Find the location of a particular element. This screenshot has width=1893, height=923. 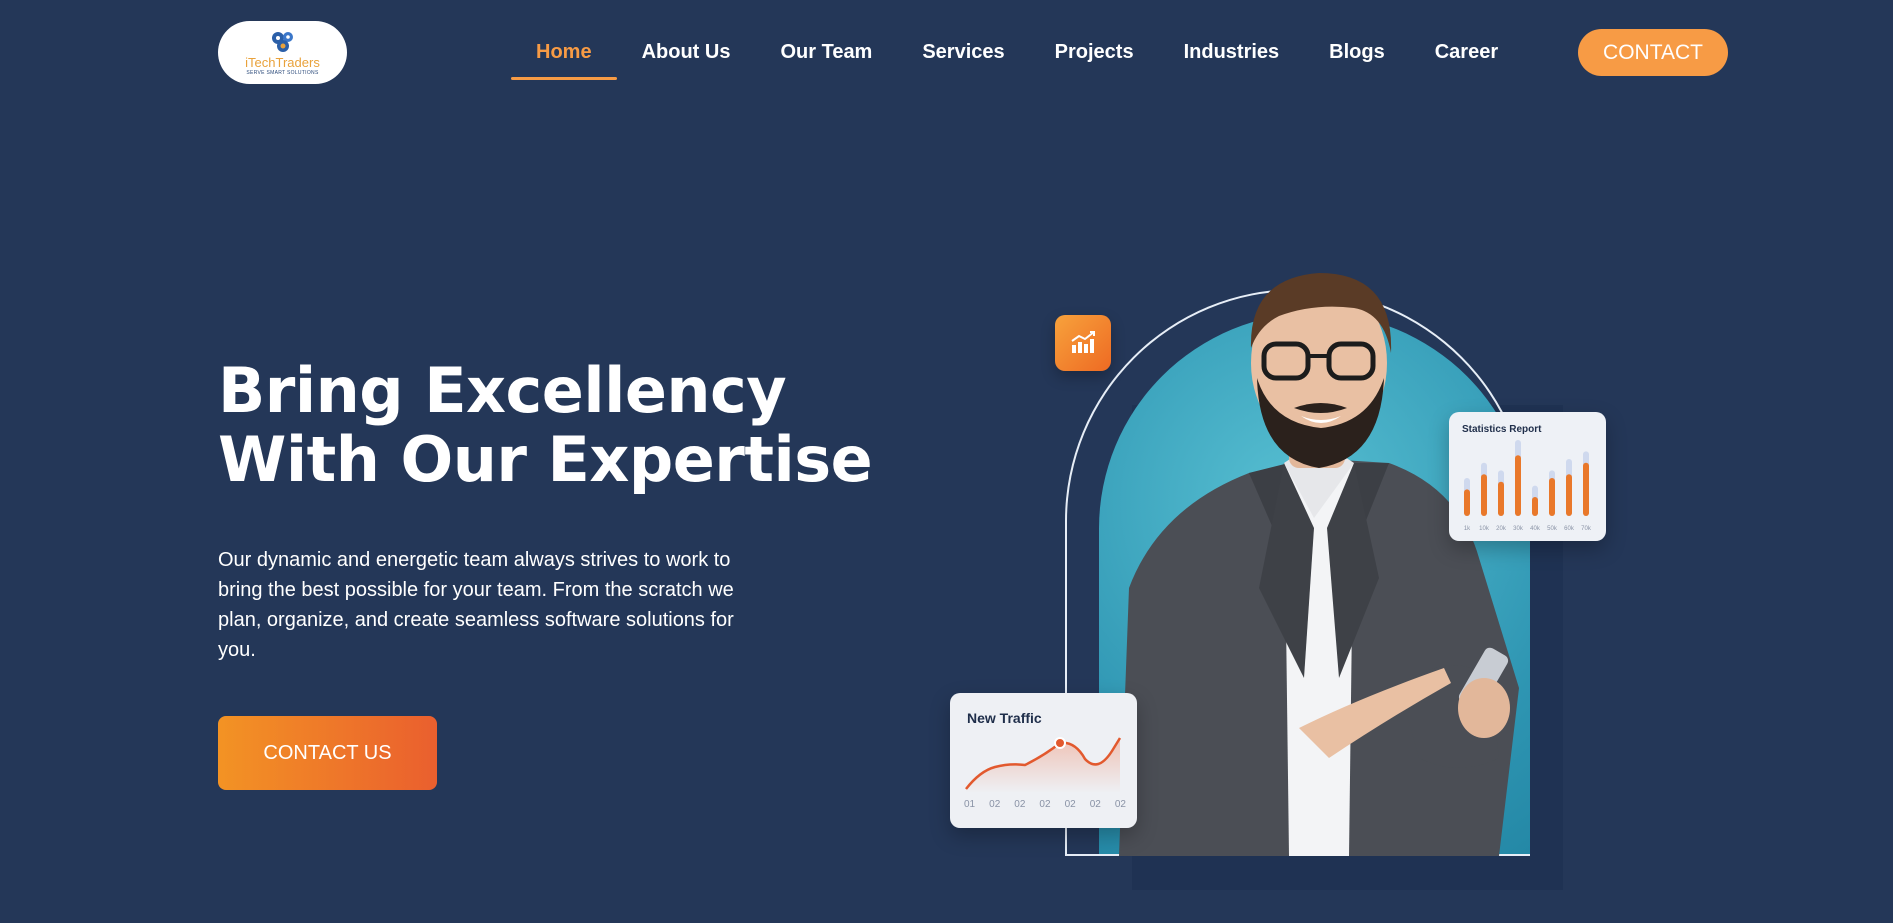

chart-growth-icon is located at coordinates (1083, 343).